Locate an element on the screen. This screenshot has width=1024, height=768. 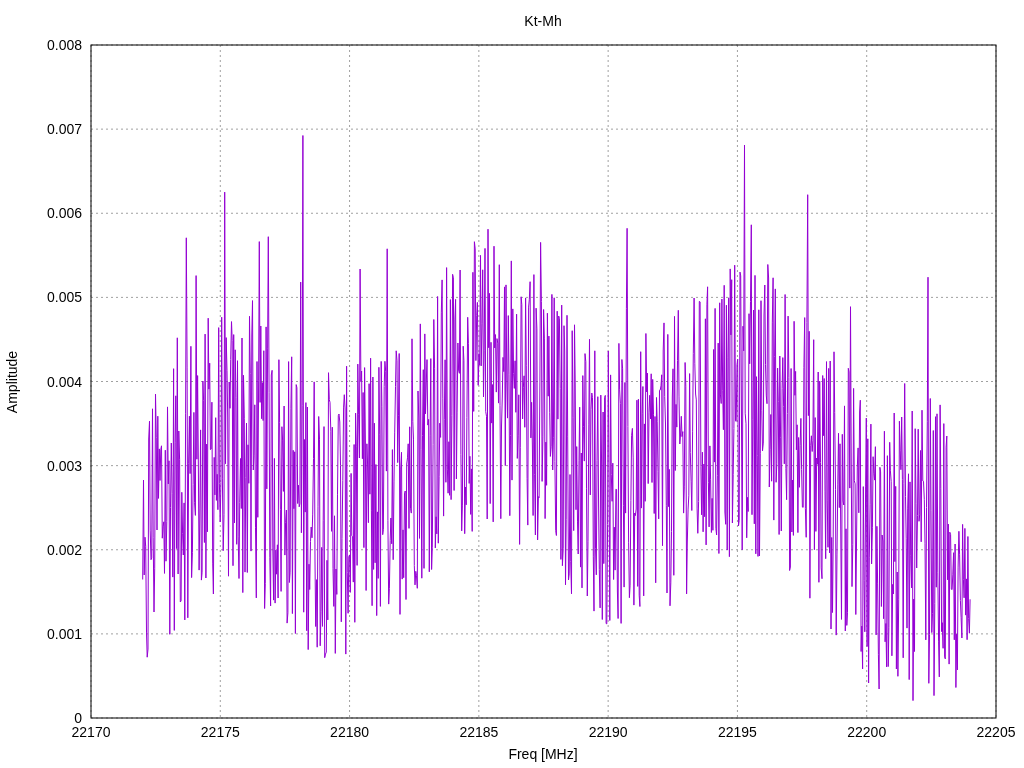
axis-title: Freq [MHz] is located at coordinates (543, 754).